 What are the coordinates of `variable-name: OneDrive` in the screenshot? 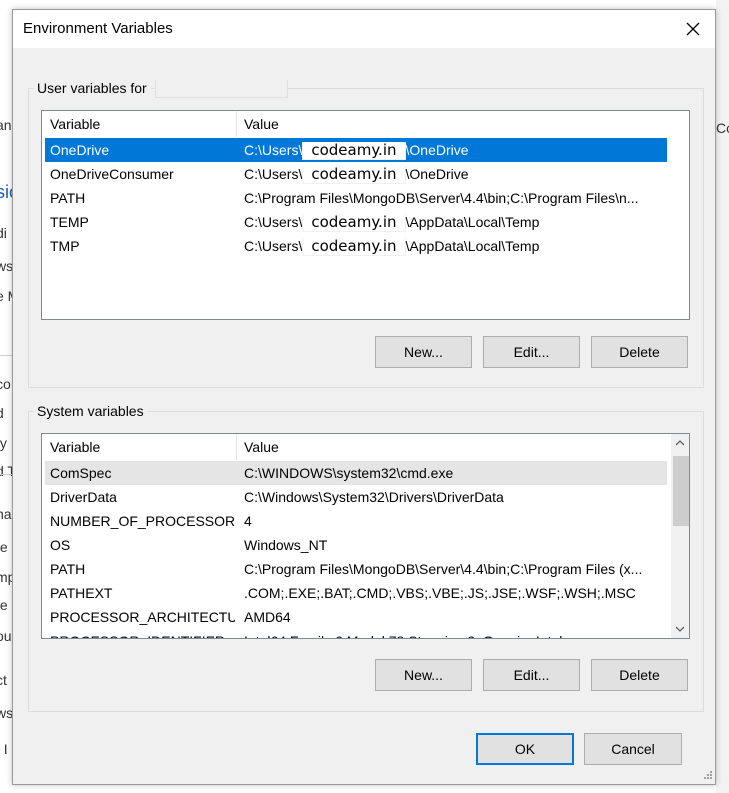 It's located at (80, 150).